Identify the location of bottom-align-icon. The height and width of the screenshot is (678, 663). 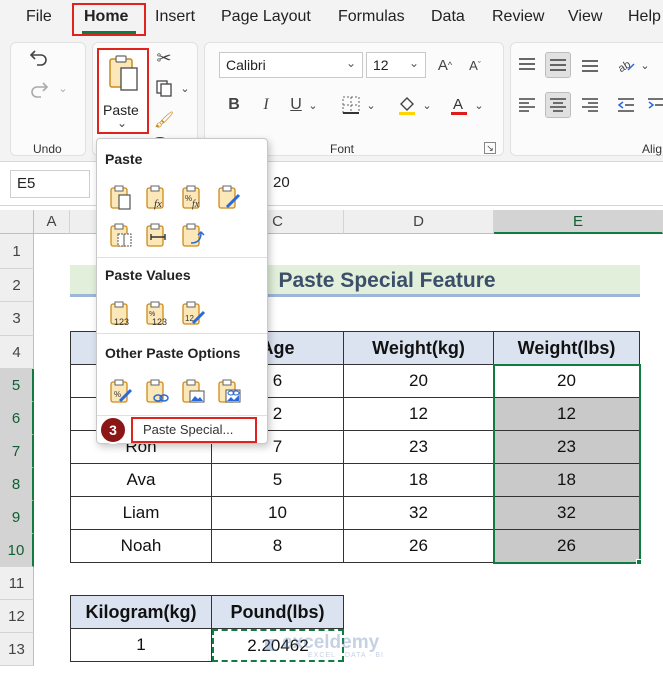
(590, 65).